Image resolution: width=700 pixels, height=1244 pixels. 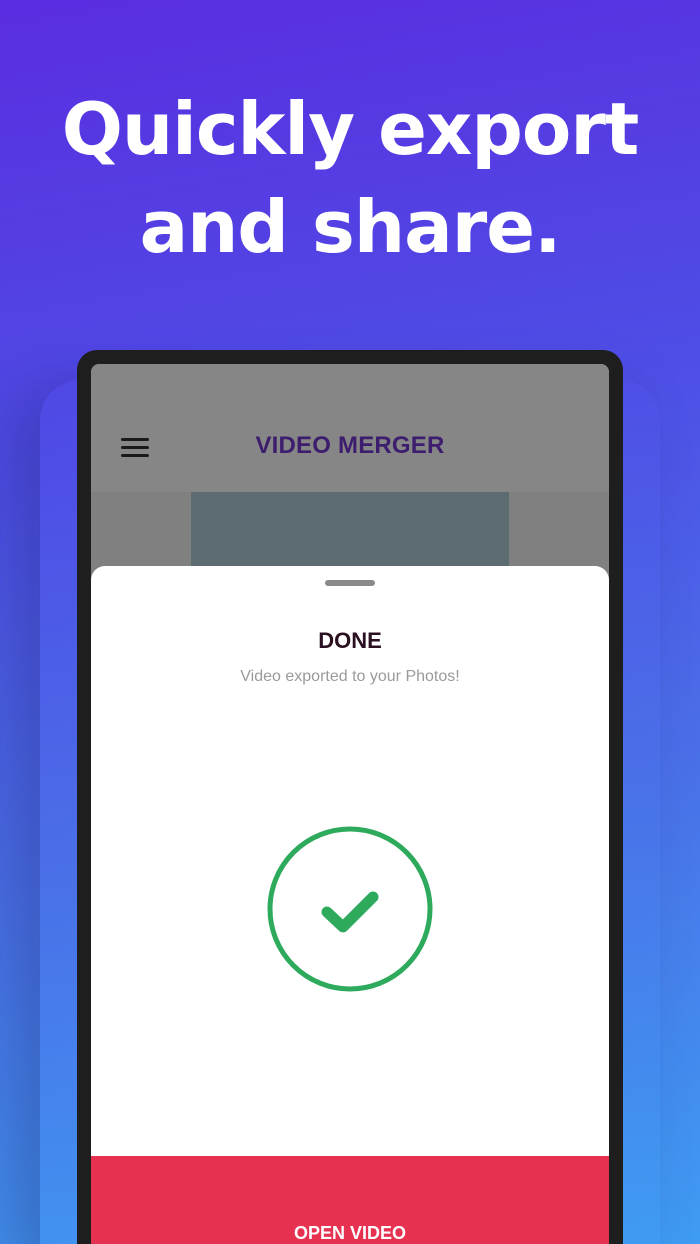 I want to click on app-title: VIDEO MERGER, so click(x=350, y=445).